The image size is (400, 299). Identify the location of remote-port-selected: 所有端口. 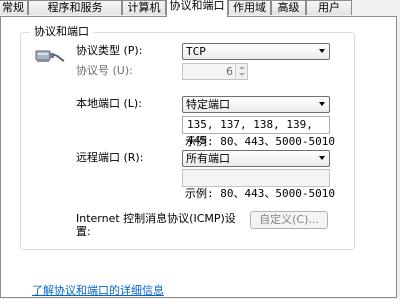
(208, 158).